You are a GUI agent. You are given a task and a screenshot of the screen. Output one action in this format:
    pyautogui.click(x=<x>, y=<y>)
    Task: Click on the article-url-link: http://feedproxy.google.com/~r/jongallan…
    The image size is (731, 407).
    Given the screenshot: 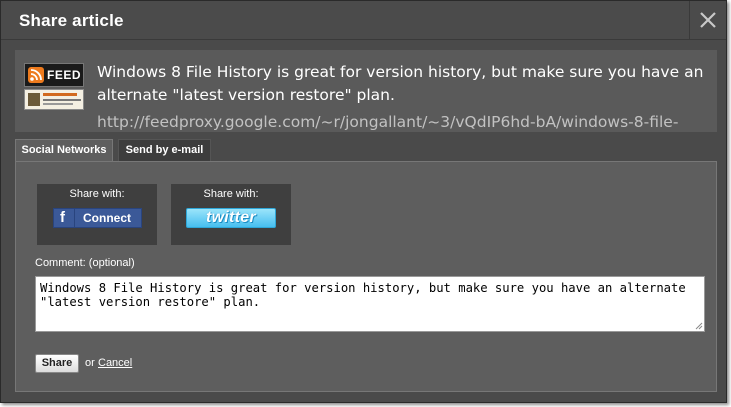 What is the action you would take?
    pyautogui.click(x=407, y=121)
    